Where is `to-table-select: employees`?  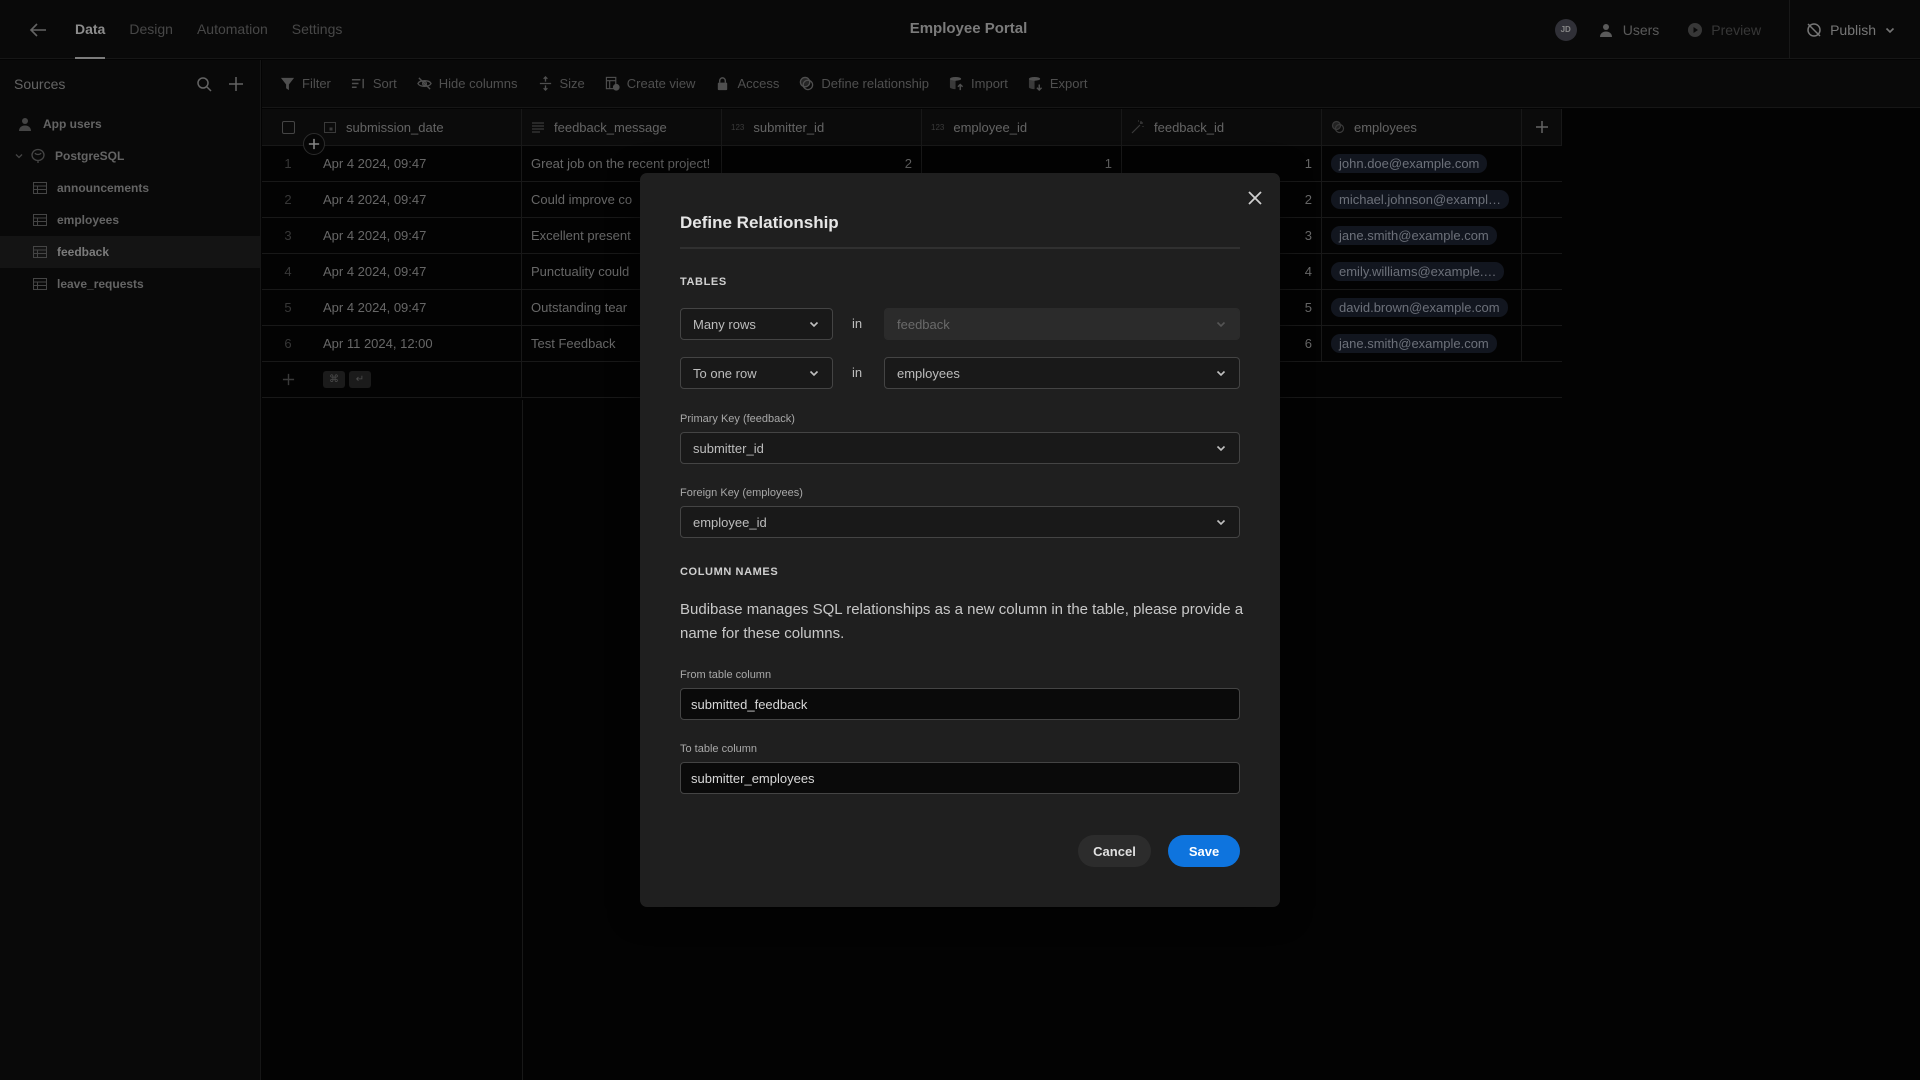
to-table-select: employees is located at coordinates (1062, 373).